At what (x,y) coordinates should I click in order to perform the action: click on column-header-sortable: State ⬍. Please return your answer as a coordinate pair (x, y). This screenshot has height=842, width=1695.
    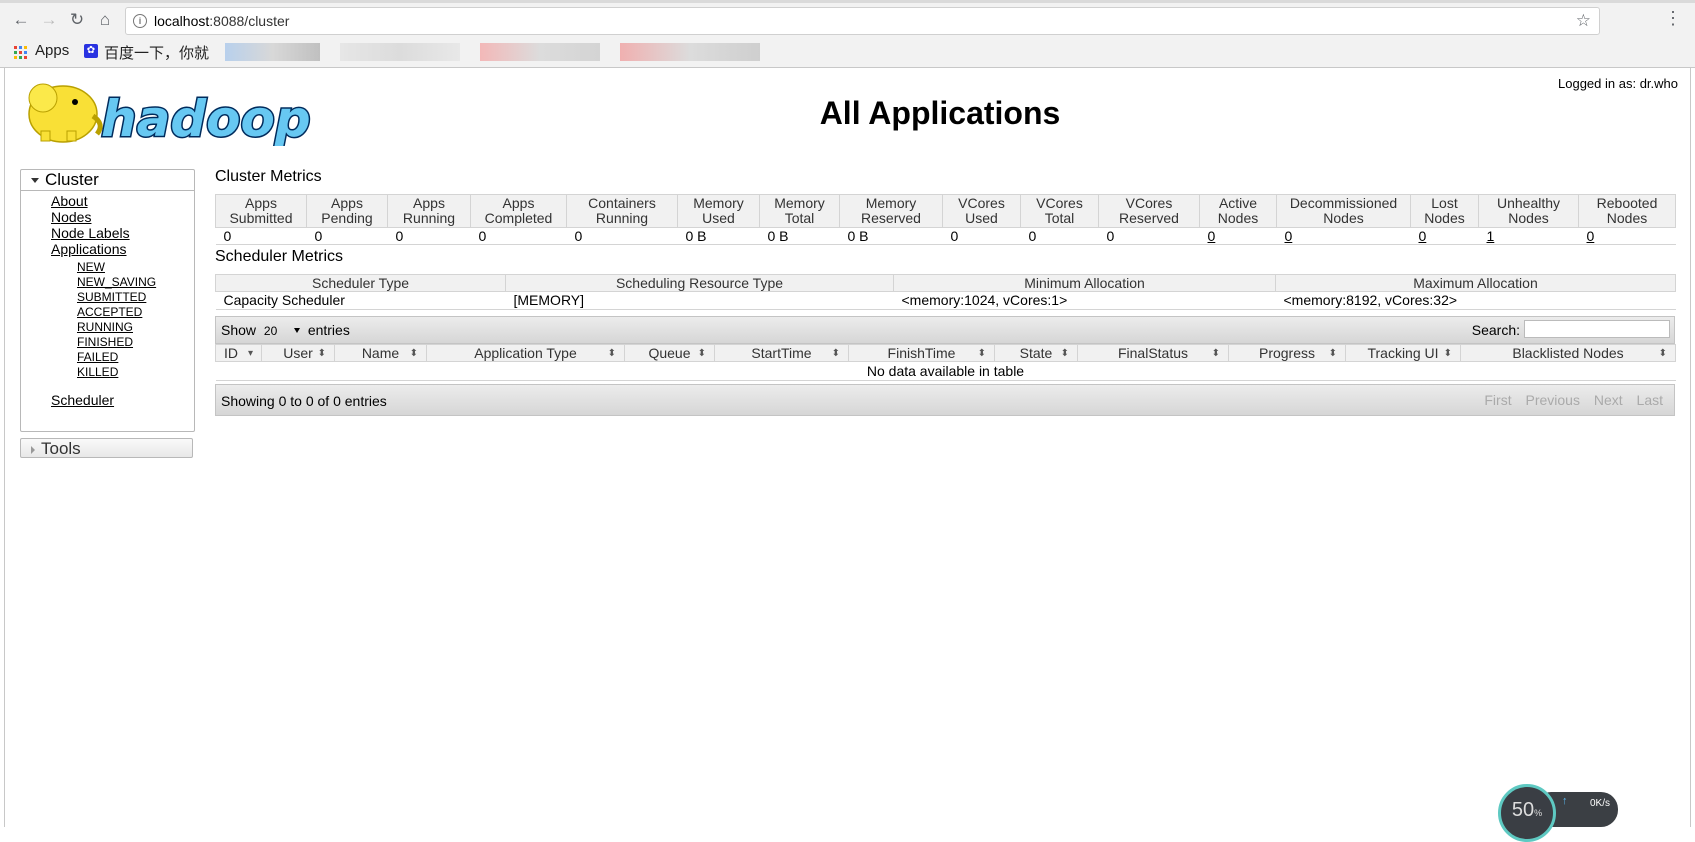
    Looking at the image, I should click on (1036, 353).